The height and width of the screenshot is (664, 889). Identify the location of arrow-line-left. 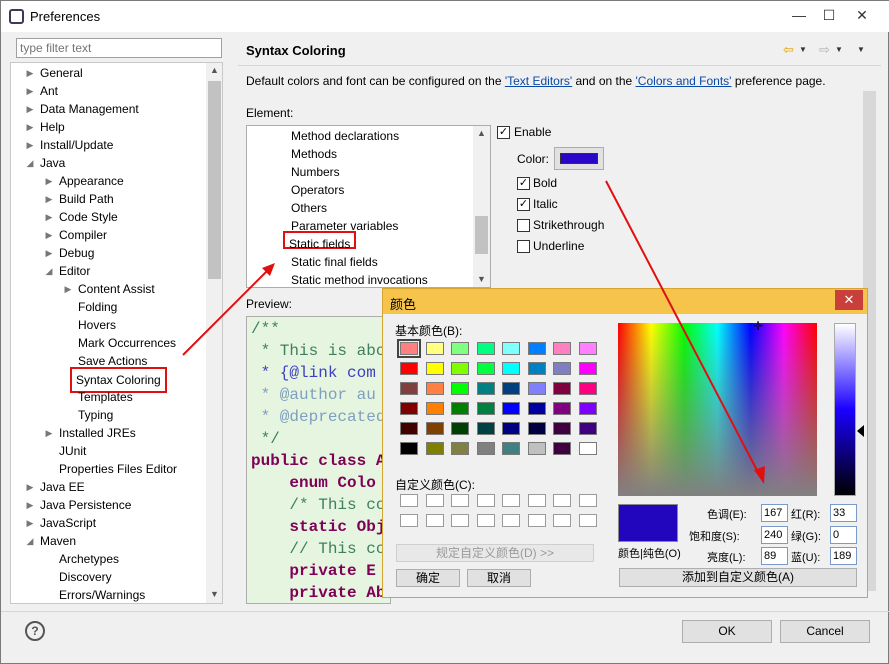
(225, 312).